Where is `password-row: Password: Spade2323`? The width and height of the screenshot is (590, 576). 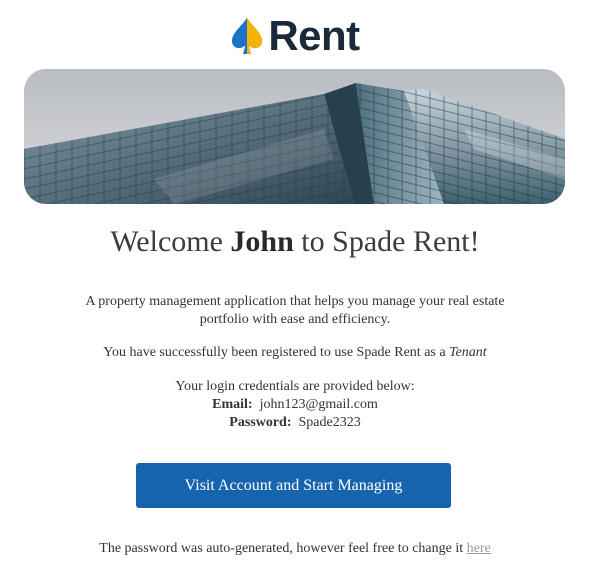 password-row: Password: Spade2323 is located at coordinates (295, 423).